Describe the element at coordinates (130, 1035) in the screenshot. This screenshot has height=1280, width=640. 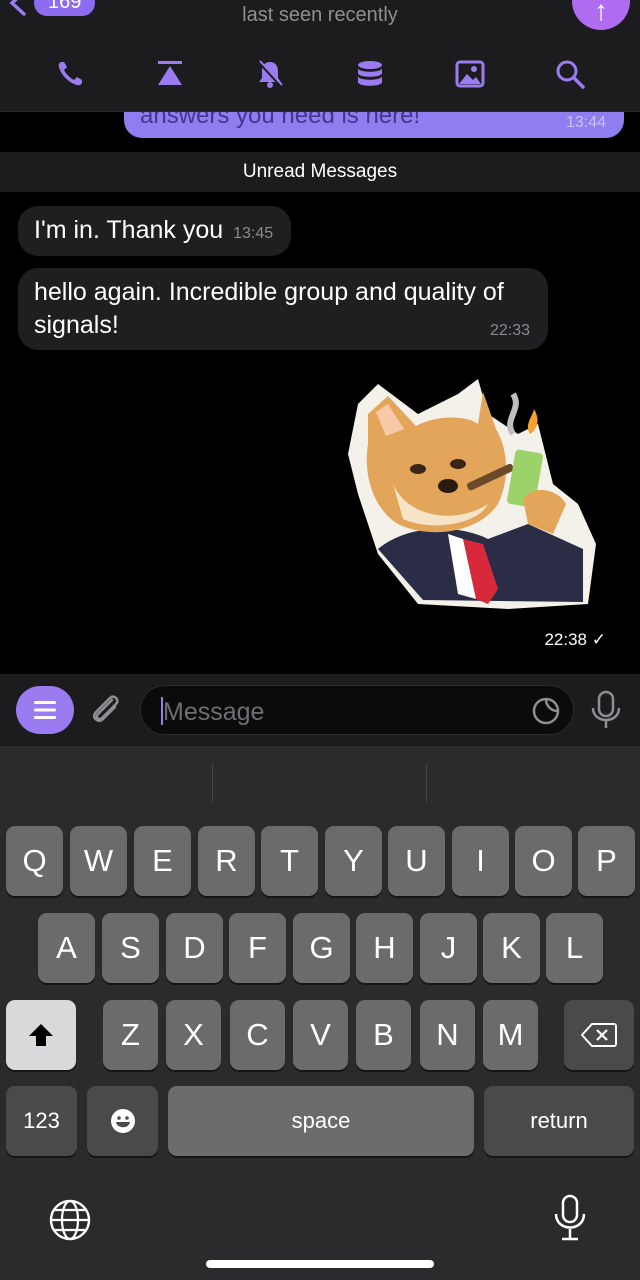
I see `key-z: Z` at that location.